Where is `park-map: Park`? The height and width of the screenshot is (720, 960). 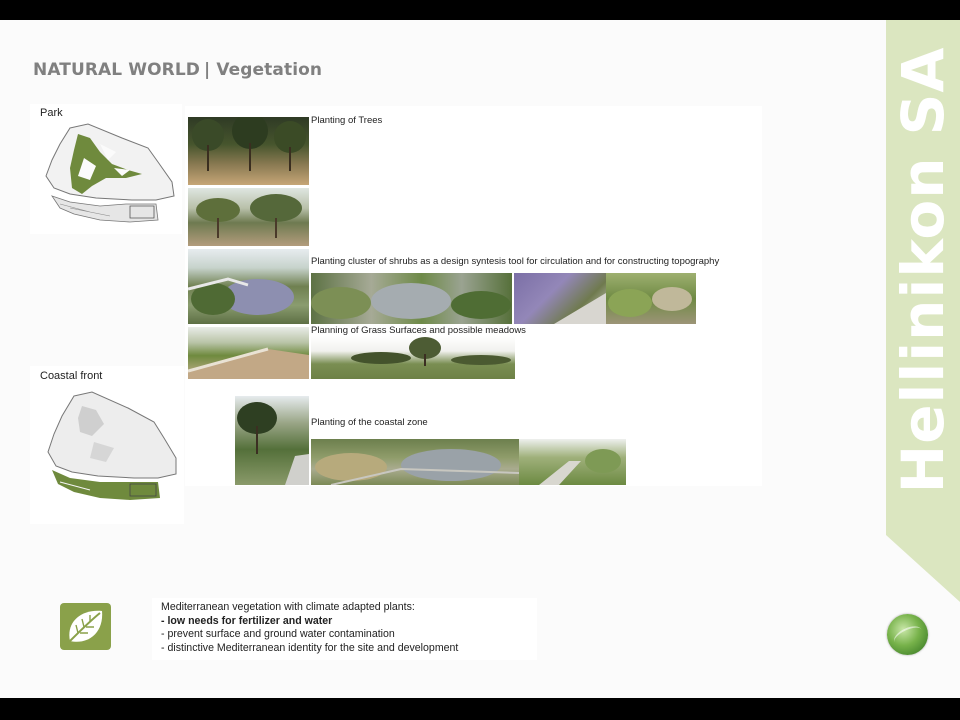 park-map: Park is located at coordinates (106, 169).